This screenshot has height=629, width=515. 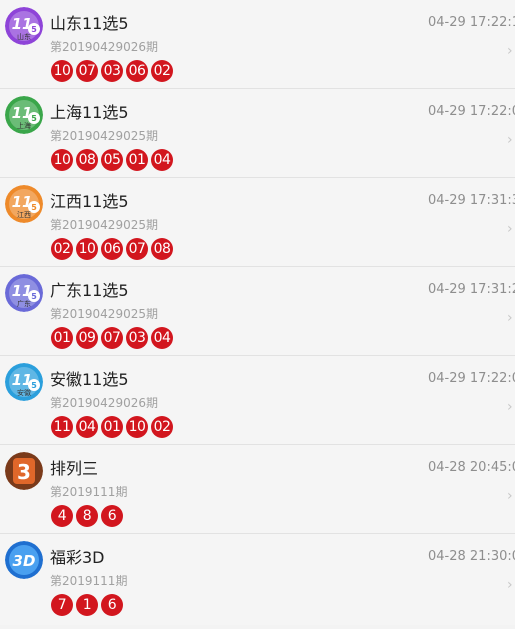 What do you see at coordinates (87, 338) in the screenshot?
I see `number-ball: 09` at bounding box center [87, 338].